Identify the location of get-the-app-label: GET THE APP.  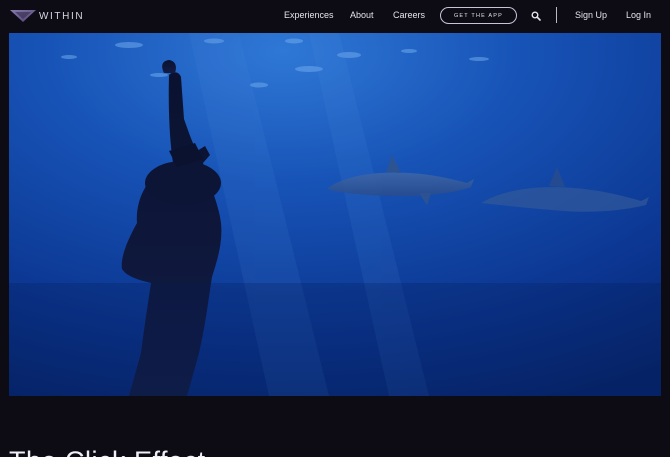
(478, 15).